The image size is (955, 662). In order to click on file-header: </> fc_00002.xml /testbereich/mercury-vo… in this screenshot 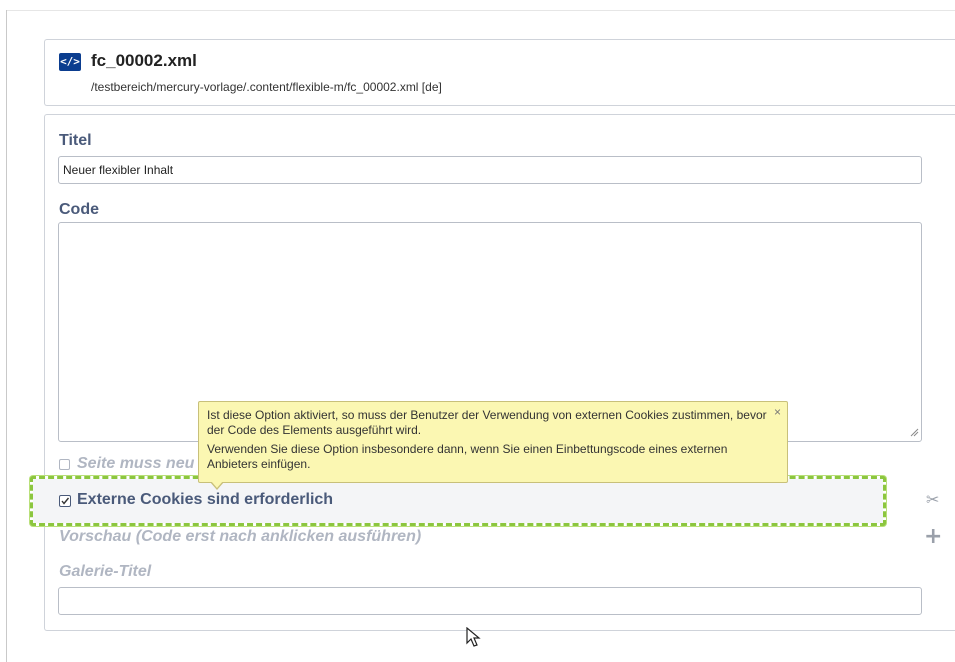, I will do `click(499, 72)`.